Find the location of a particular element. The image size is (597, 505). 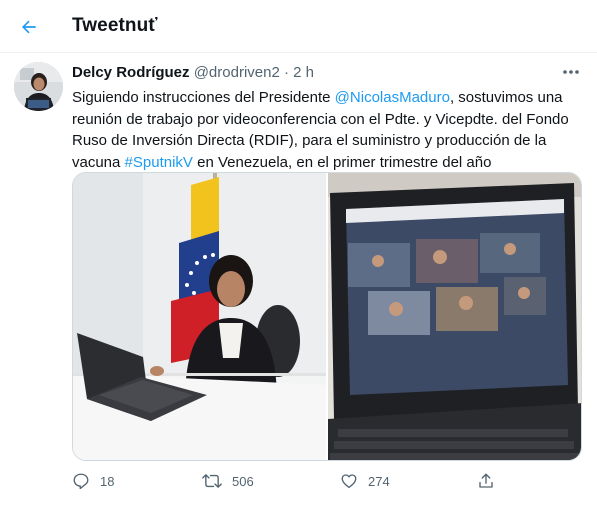

retweet-count: 506 is located at coordinates (243, 481).